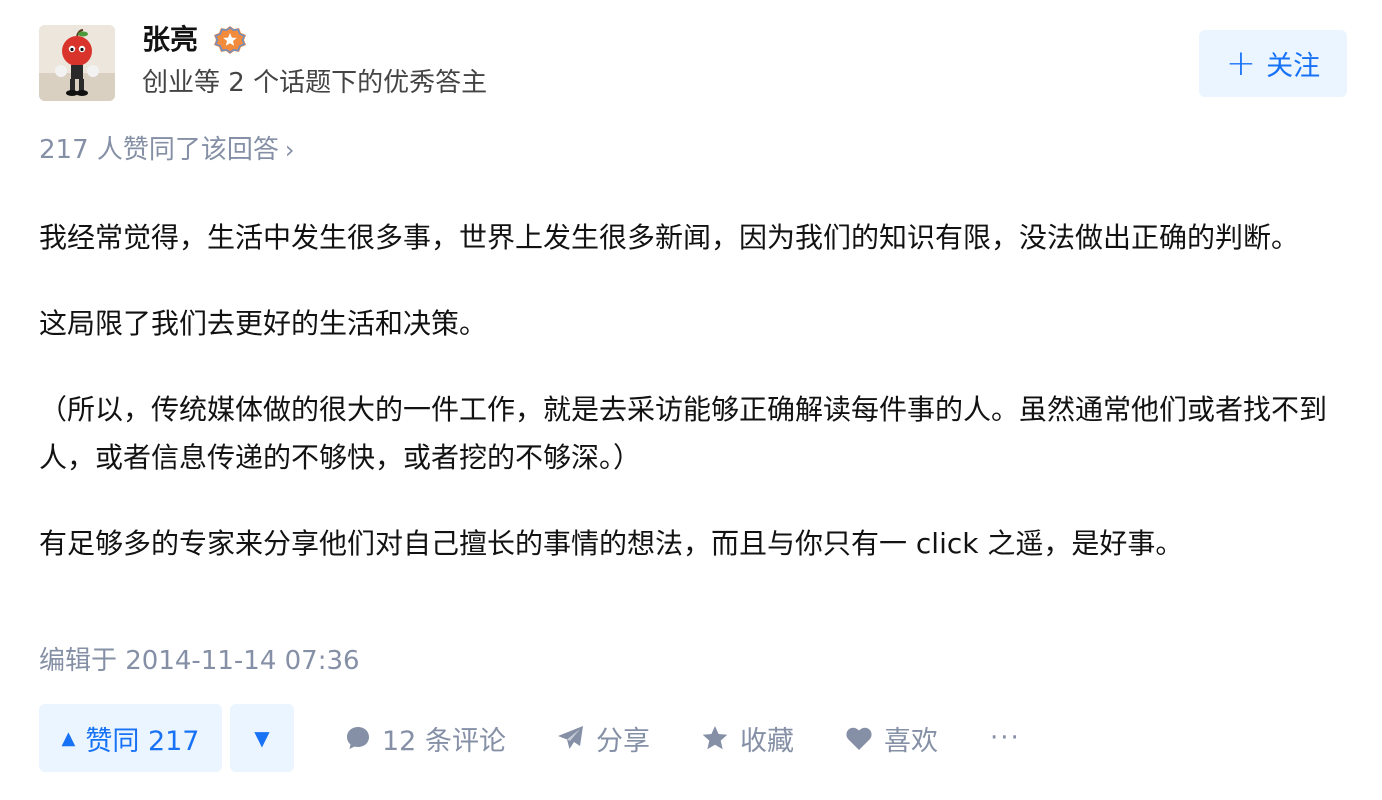 The height and width of the screenshot is (800, 1382). I want to click on vote-up-button: ▲ 赞同 217, so click(130, 738).